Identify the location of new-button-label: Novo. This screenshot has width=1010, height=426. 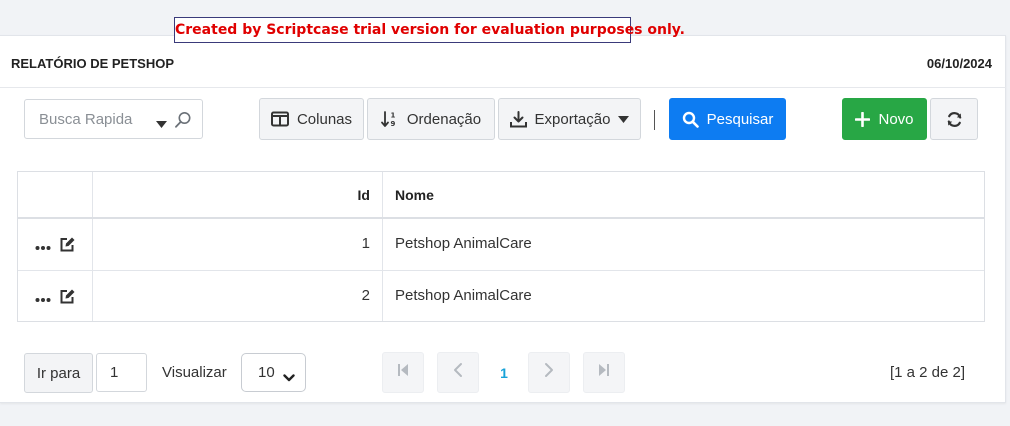
(896, 119).